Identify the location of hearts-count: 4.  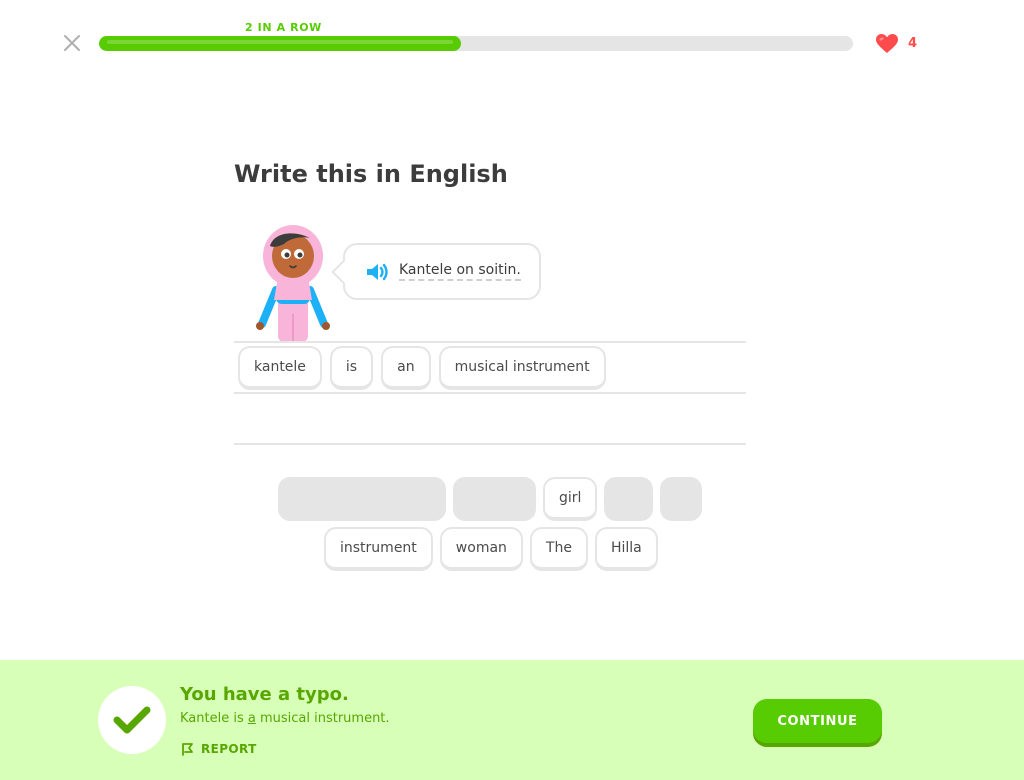
(913, 43).